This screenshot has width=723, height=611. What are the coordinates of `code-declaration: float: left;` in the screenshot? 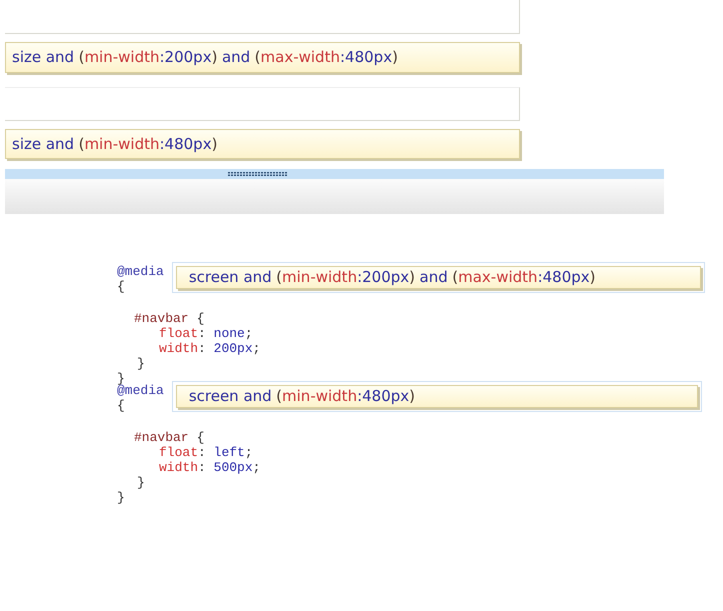 It's located at (206, 452).